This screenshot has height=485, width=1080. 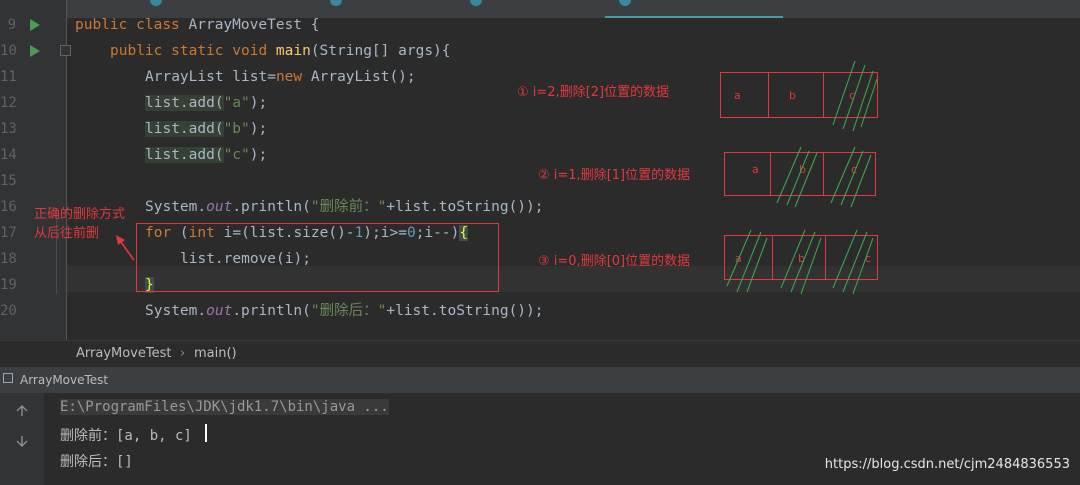 What do you see at coordinates (8, 155) in the screenshot?
I see `line-number: 14` at bounding box center [8, 155].